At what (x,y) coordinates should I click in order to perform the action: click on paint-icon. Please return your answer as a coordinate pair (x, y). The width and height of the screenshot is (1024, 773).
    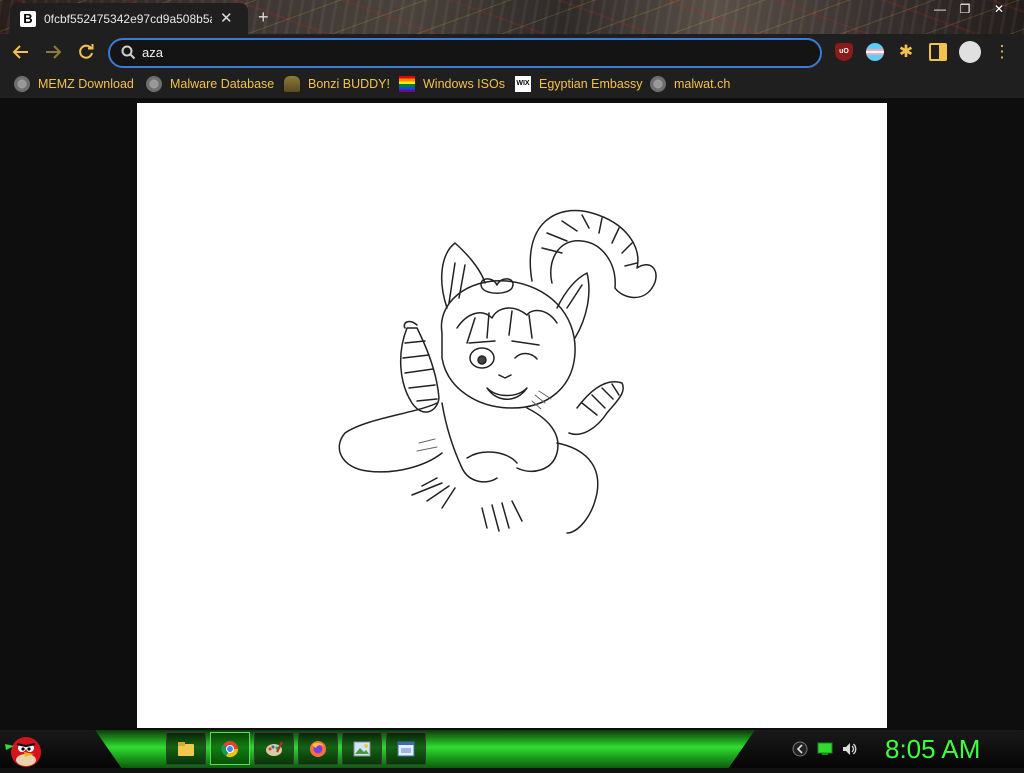
    Looking at the image, I should click on (274, 748).